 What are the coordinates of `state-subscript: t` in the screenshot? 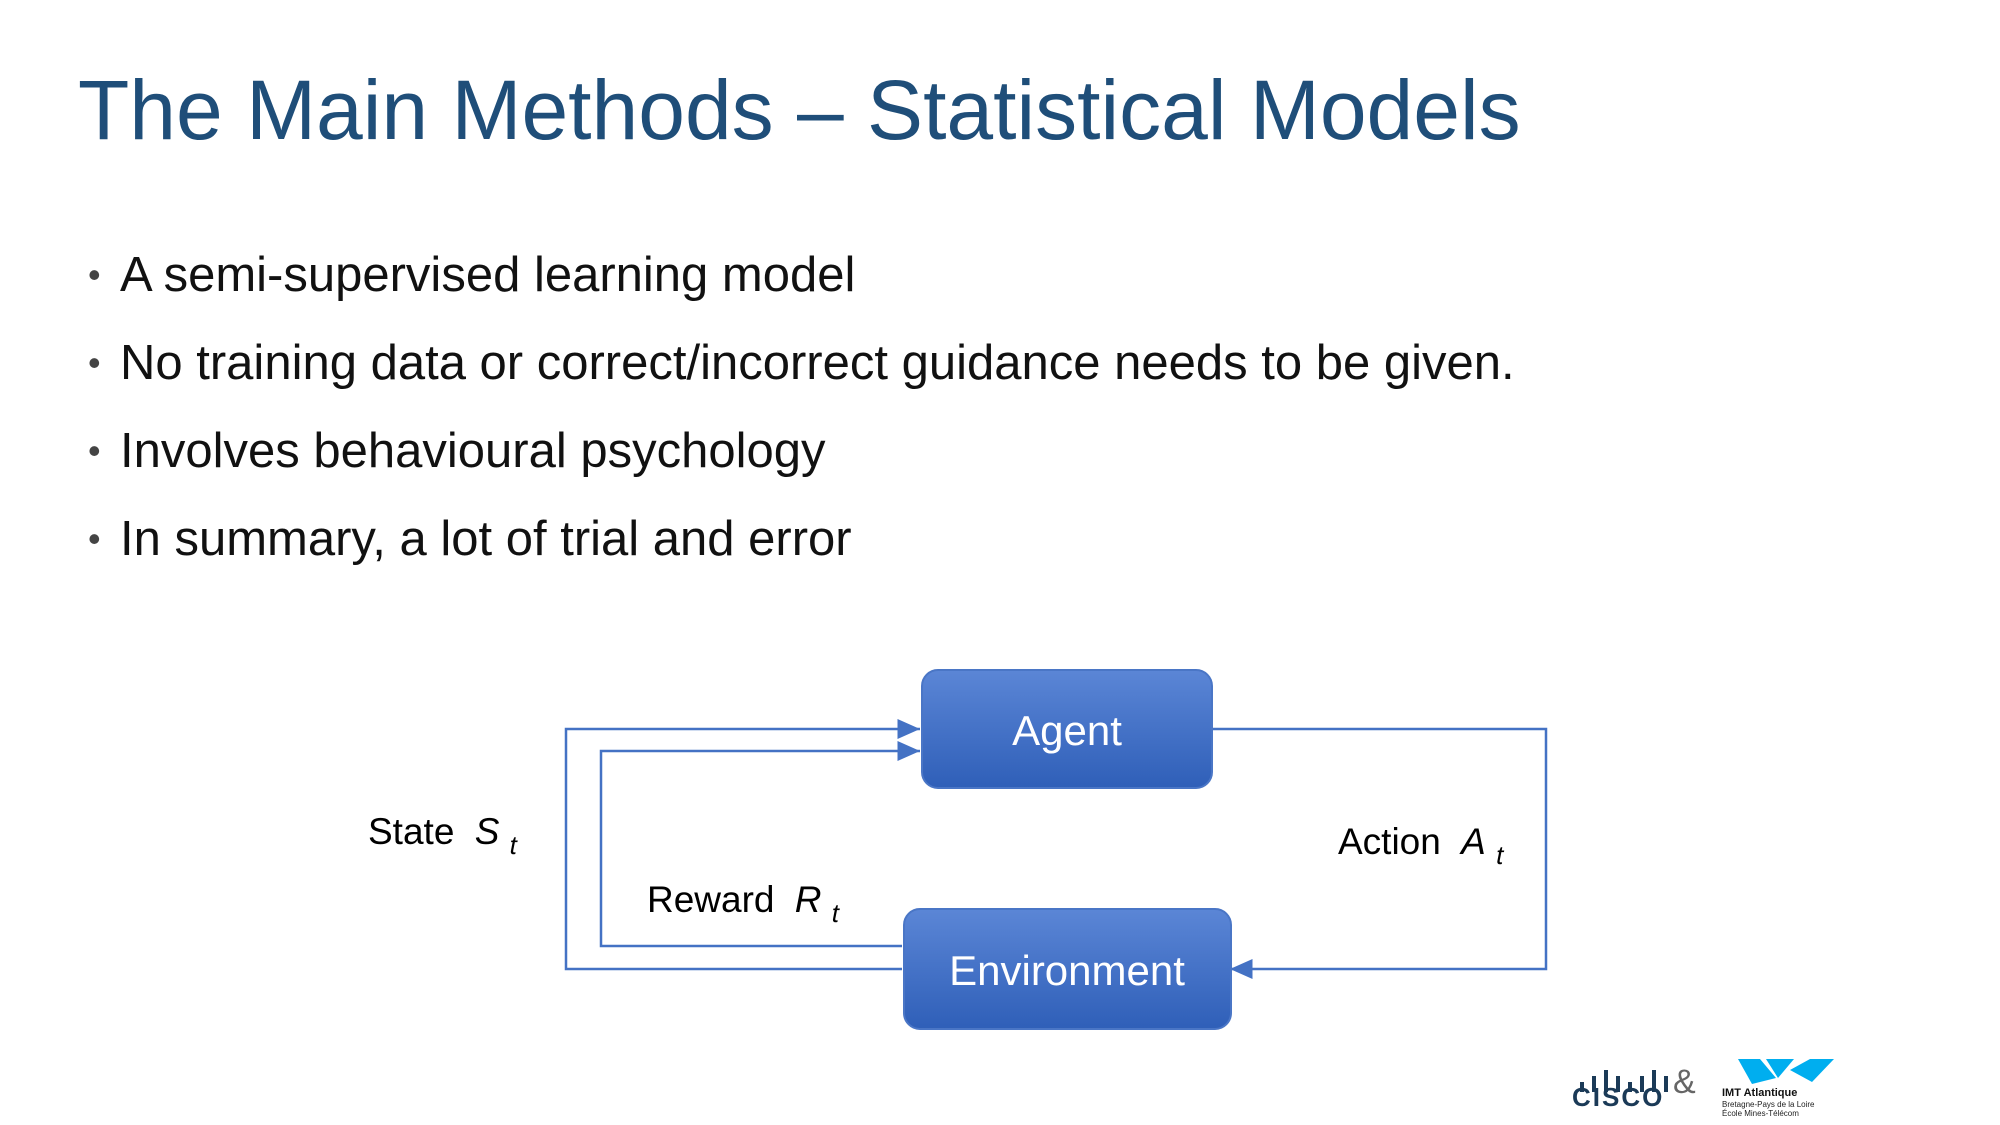 It's located at (514, 845).